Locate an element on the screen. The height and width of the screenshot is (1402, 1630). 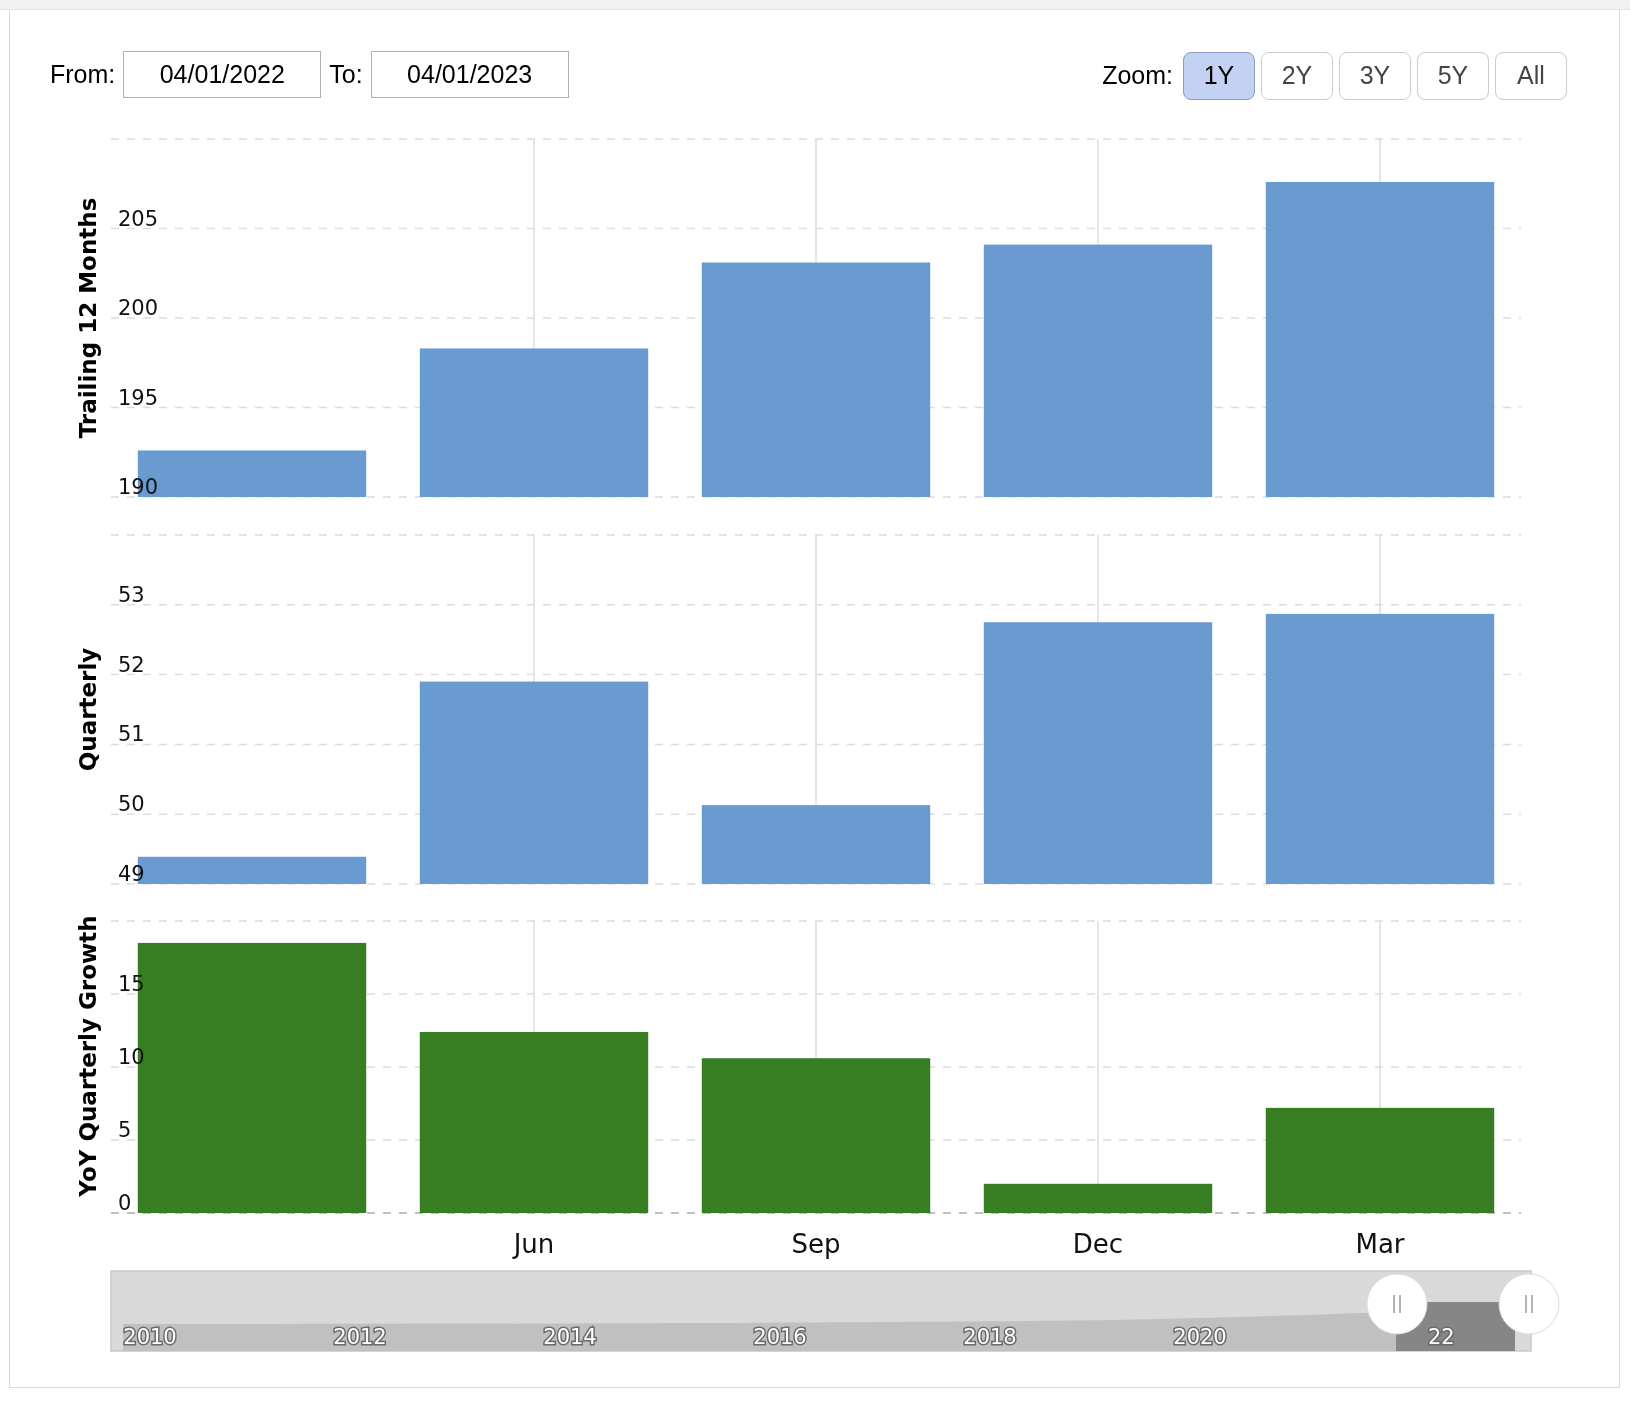
navigator-year-label: 22 is located at coordinates (1441, 1337).